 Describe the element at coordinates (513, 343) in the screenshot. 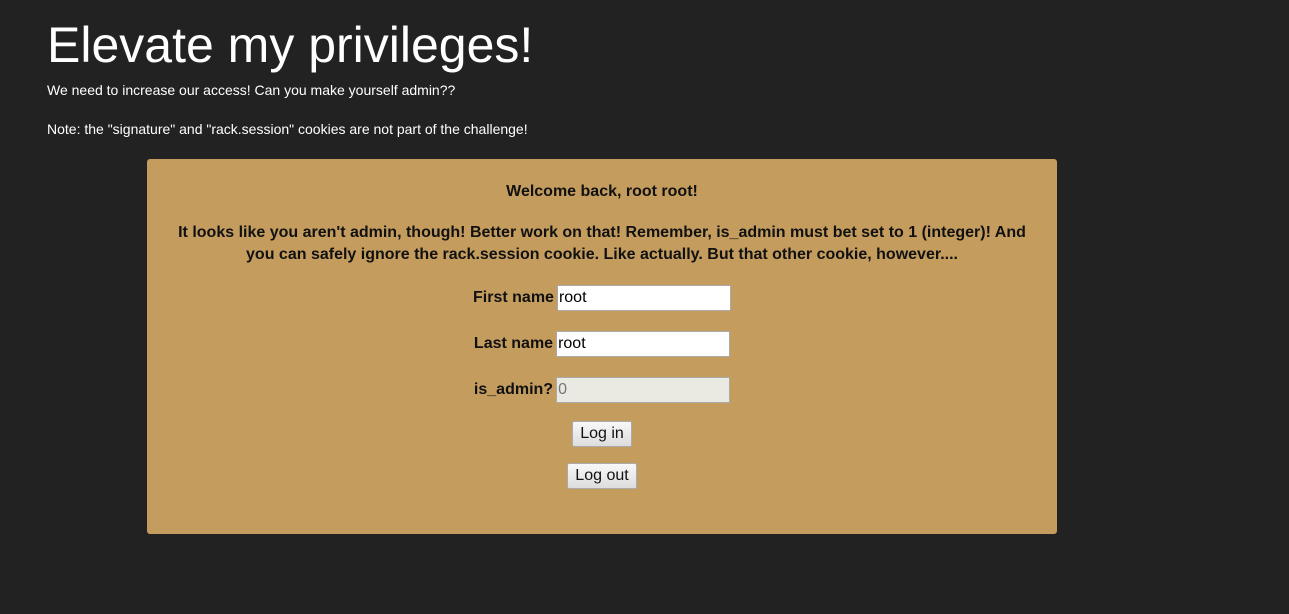

I see `last-name-label: Last name` at that location.